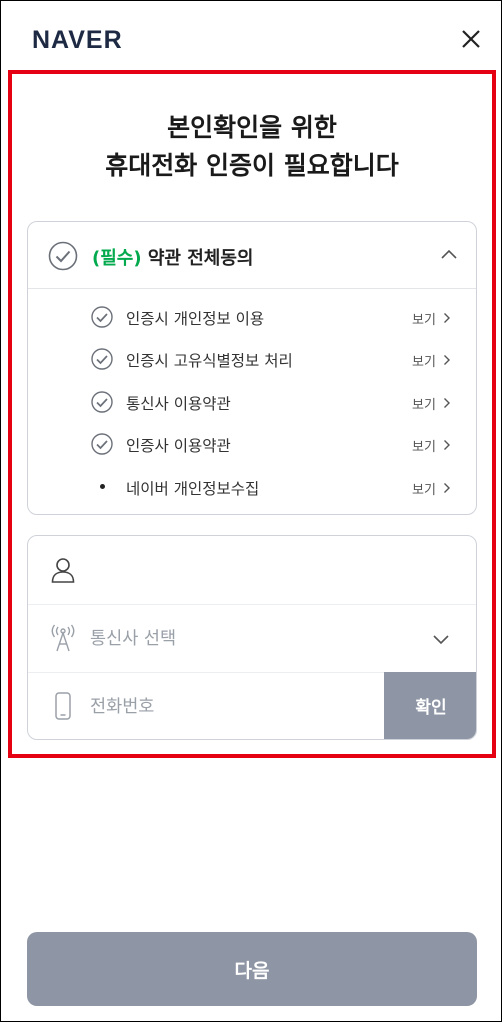 The width and height of the screenshot is (504, 1024). What do you see at coordinates (193, 489) in the screenshot?
I see `term-item-label: 네이버 개인정보수집` at bounding box center [193, 489].